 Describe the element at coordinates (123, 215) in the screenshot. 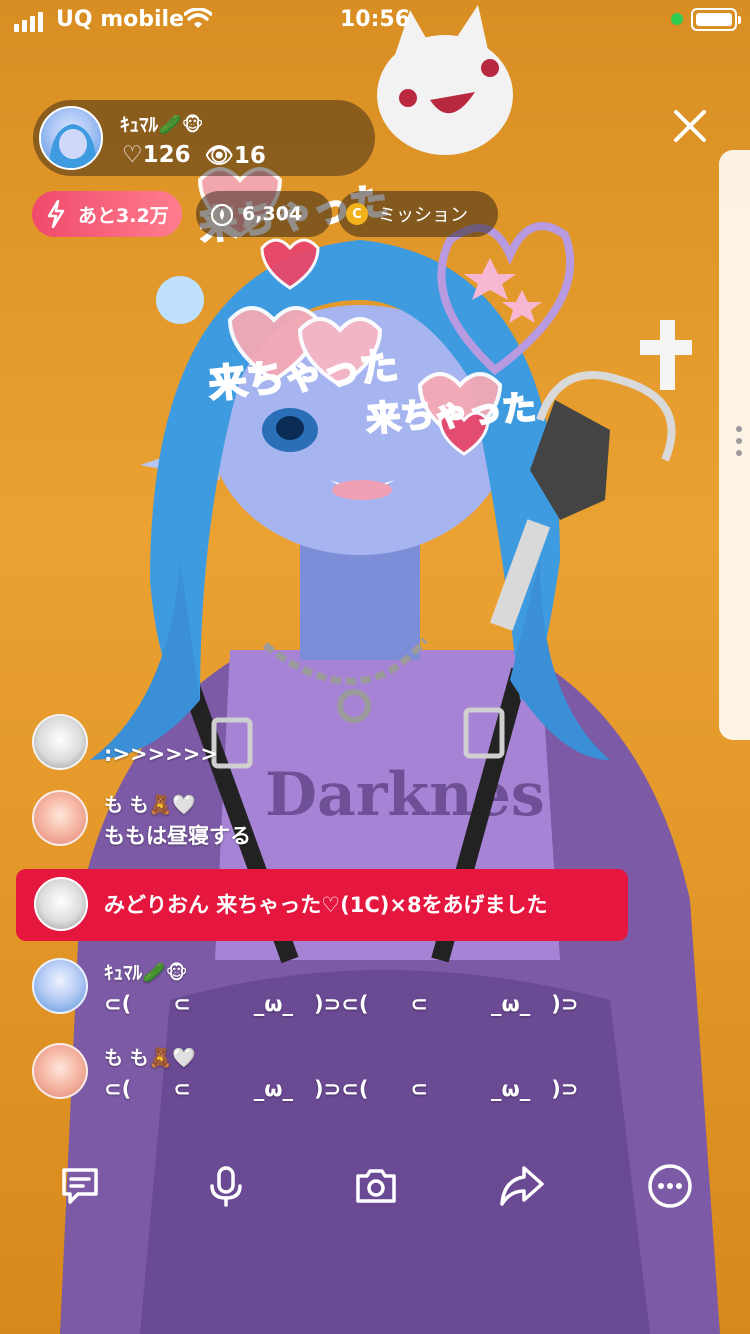

I see `boost-label: あと3.2万` at that location.